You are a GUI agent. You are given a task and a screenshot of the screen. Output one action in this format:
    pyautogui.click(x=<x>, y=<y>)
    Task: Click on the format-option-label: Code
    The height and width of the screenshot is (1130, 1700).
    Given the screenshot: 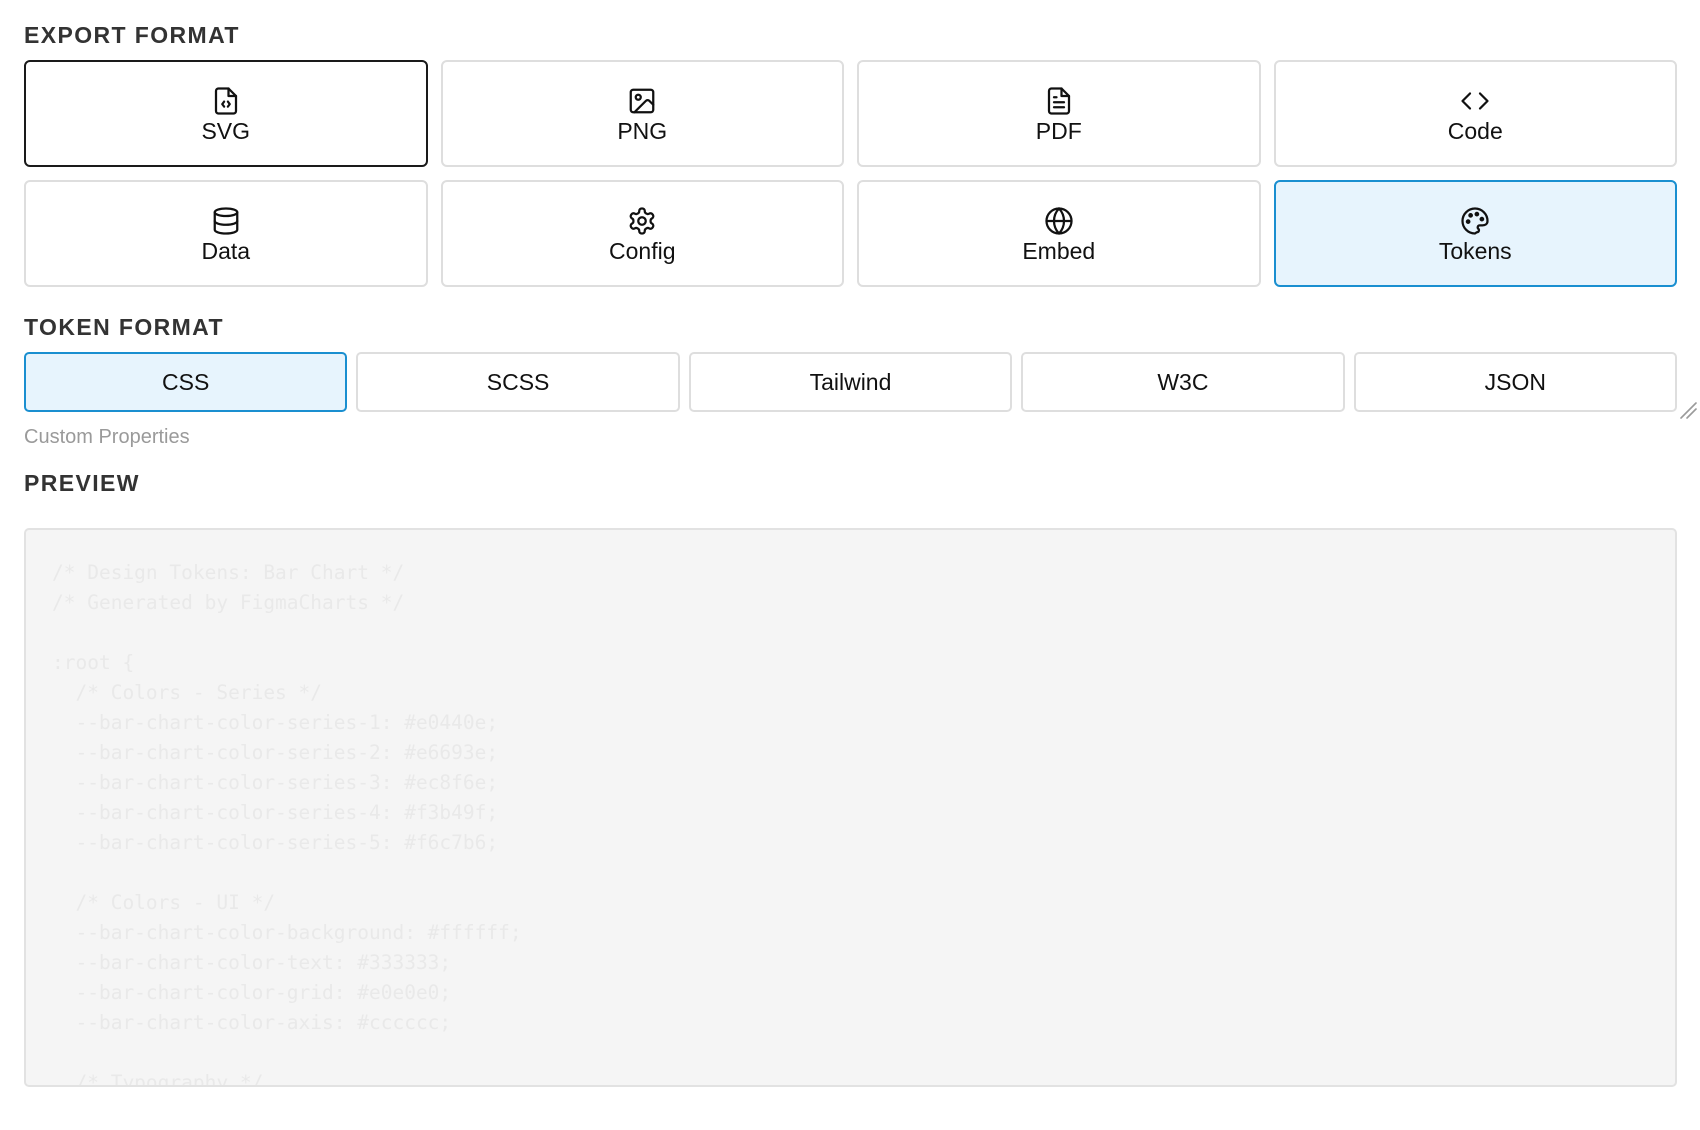 What is the action you would take?
    pyautogui.click(x=1475, y=131)
    